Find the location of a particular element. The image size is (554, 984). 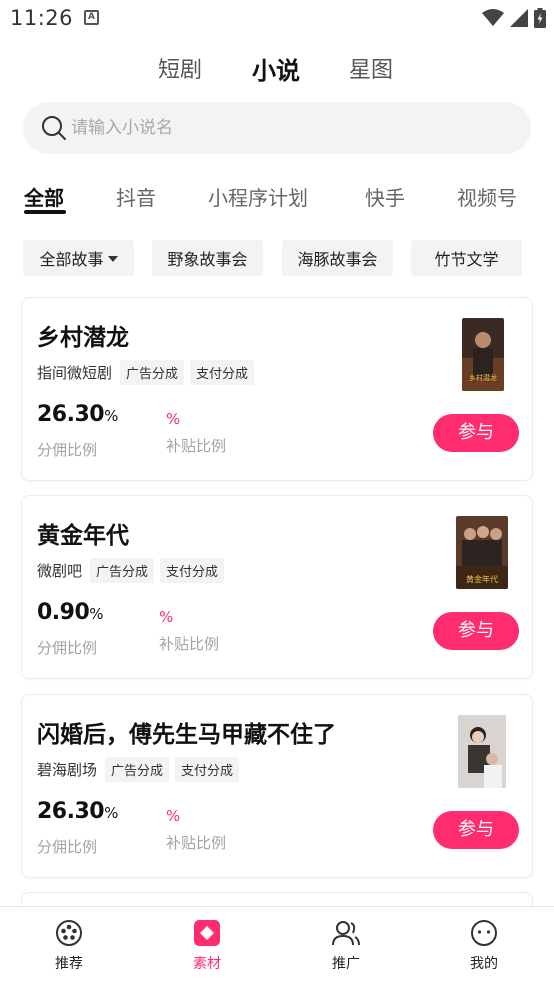

nav-label: 我的 is located at coordinates (484, 964).